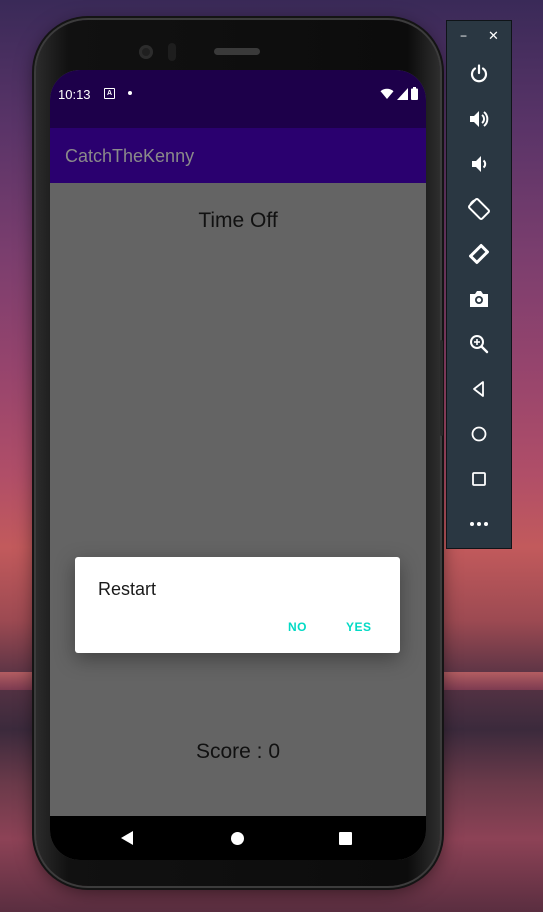  I want to click on rotate-right-button, so click(479, 254).